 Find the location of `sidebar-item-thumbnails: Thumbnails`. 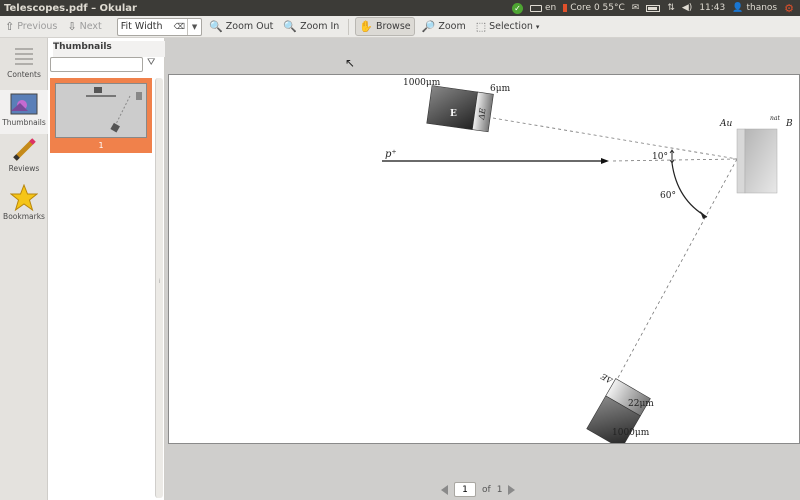

sidebar-item-thumbnails: Thumbnails is located at coordinates (24, 112).